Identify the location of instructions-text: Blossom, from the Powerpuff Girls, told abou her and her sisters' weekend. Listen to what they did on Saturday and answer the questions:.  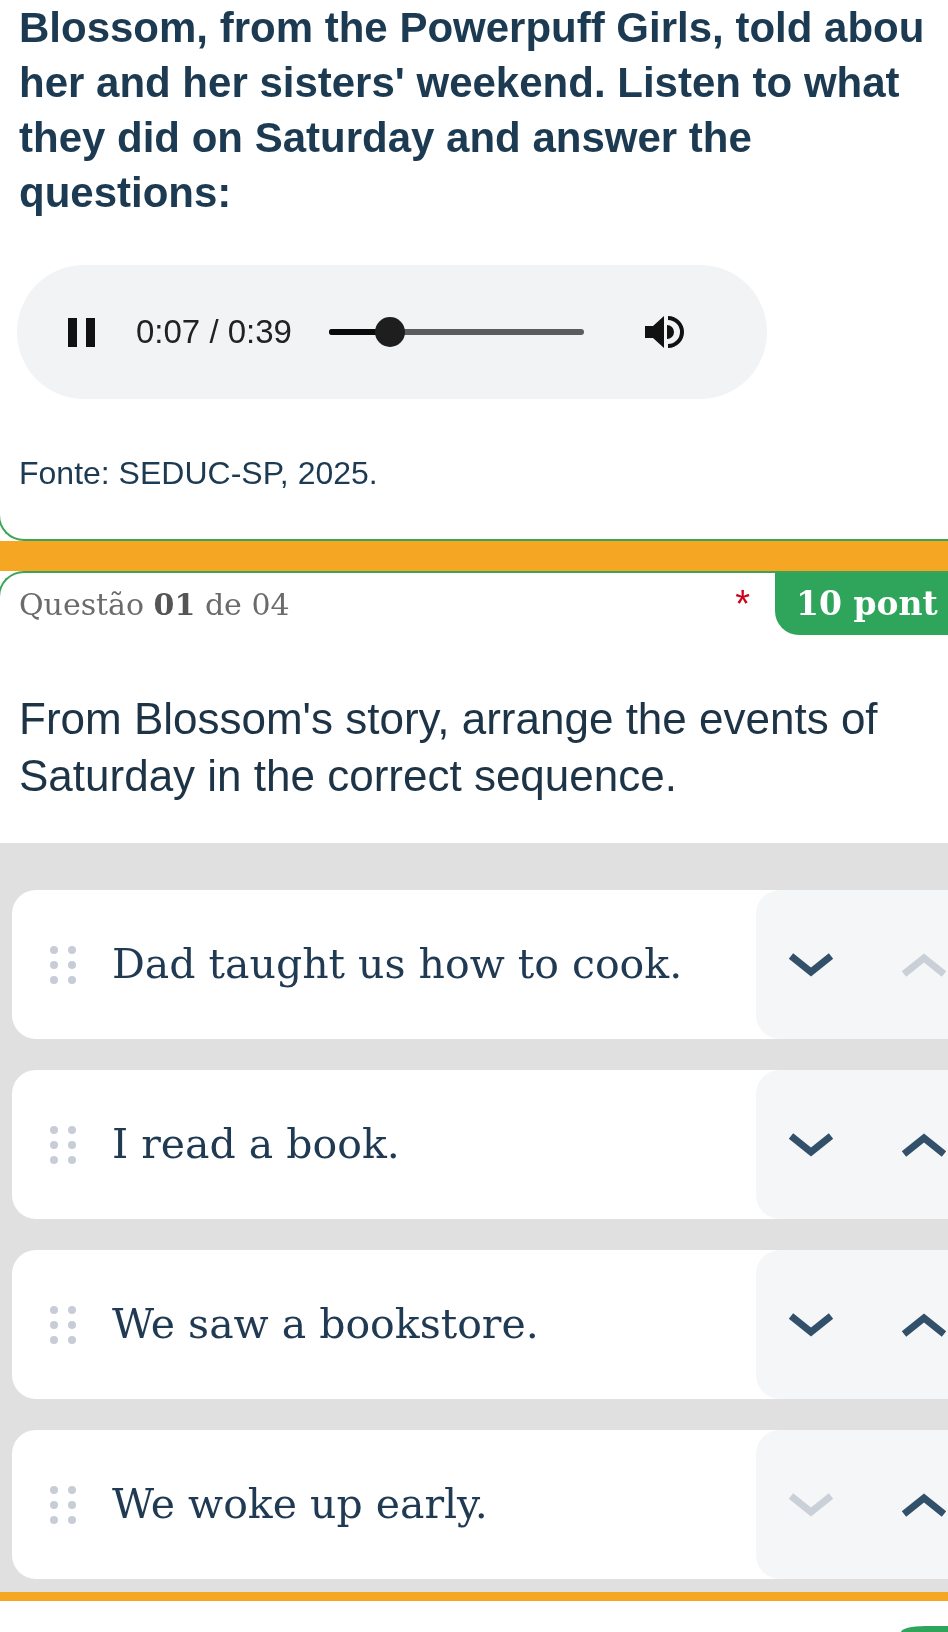
(472, 110).